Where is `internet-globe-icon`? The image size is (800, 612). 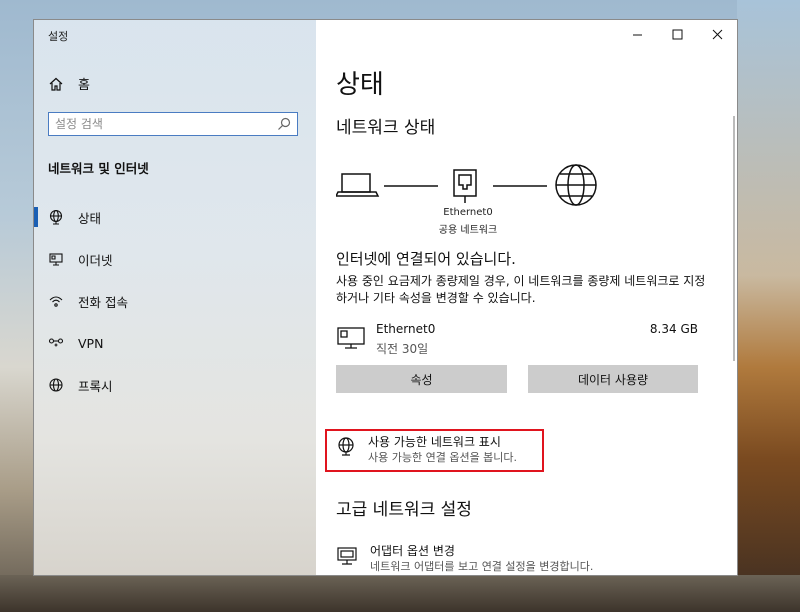
internet-globe-icon is located at coordinates (576, 185).